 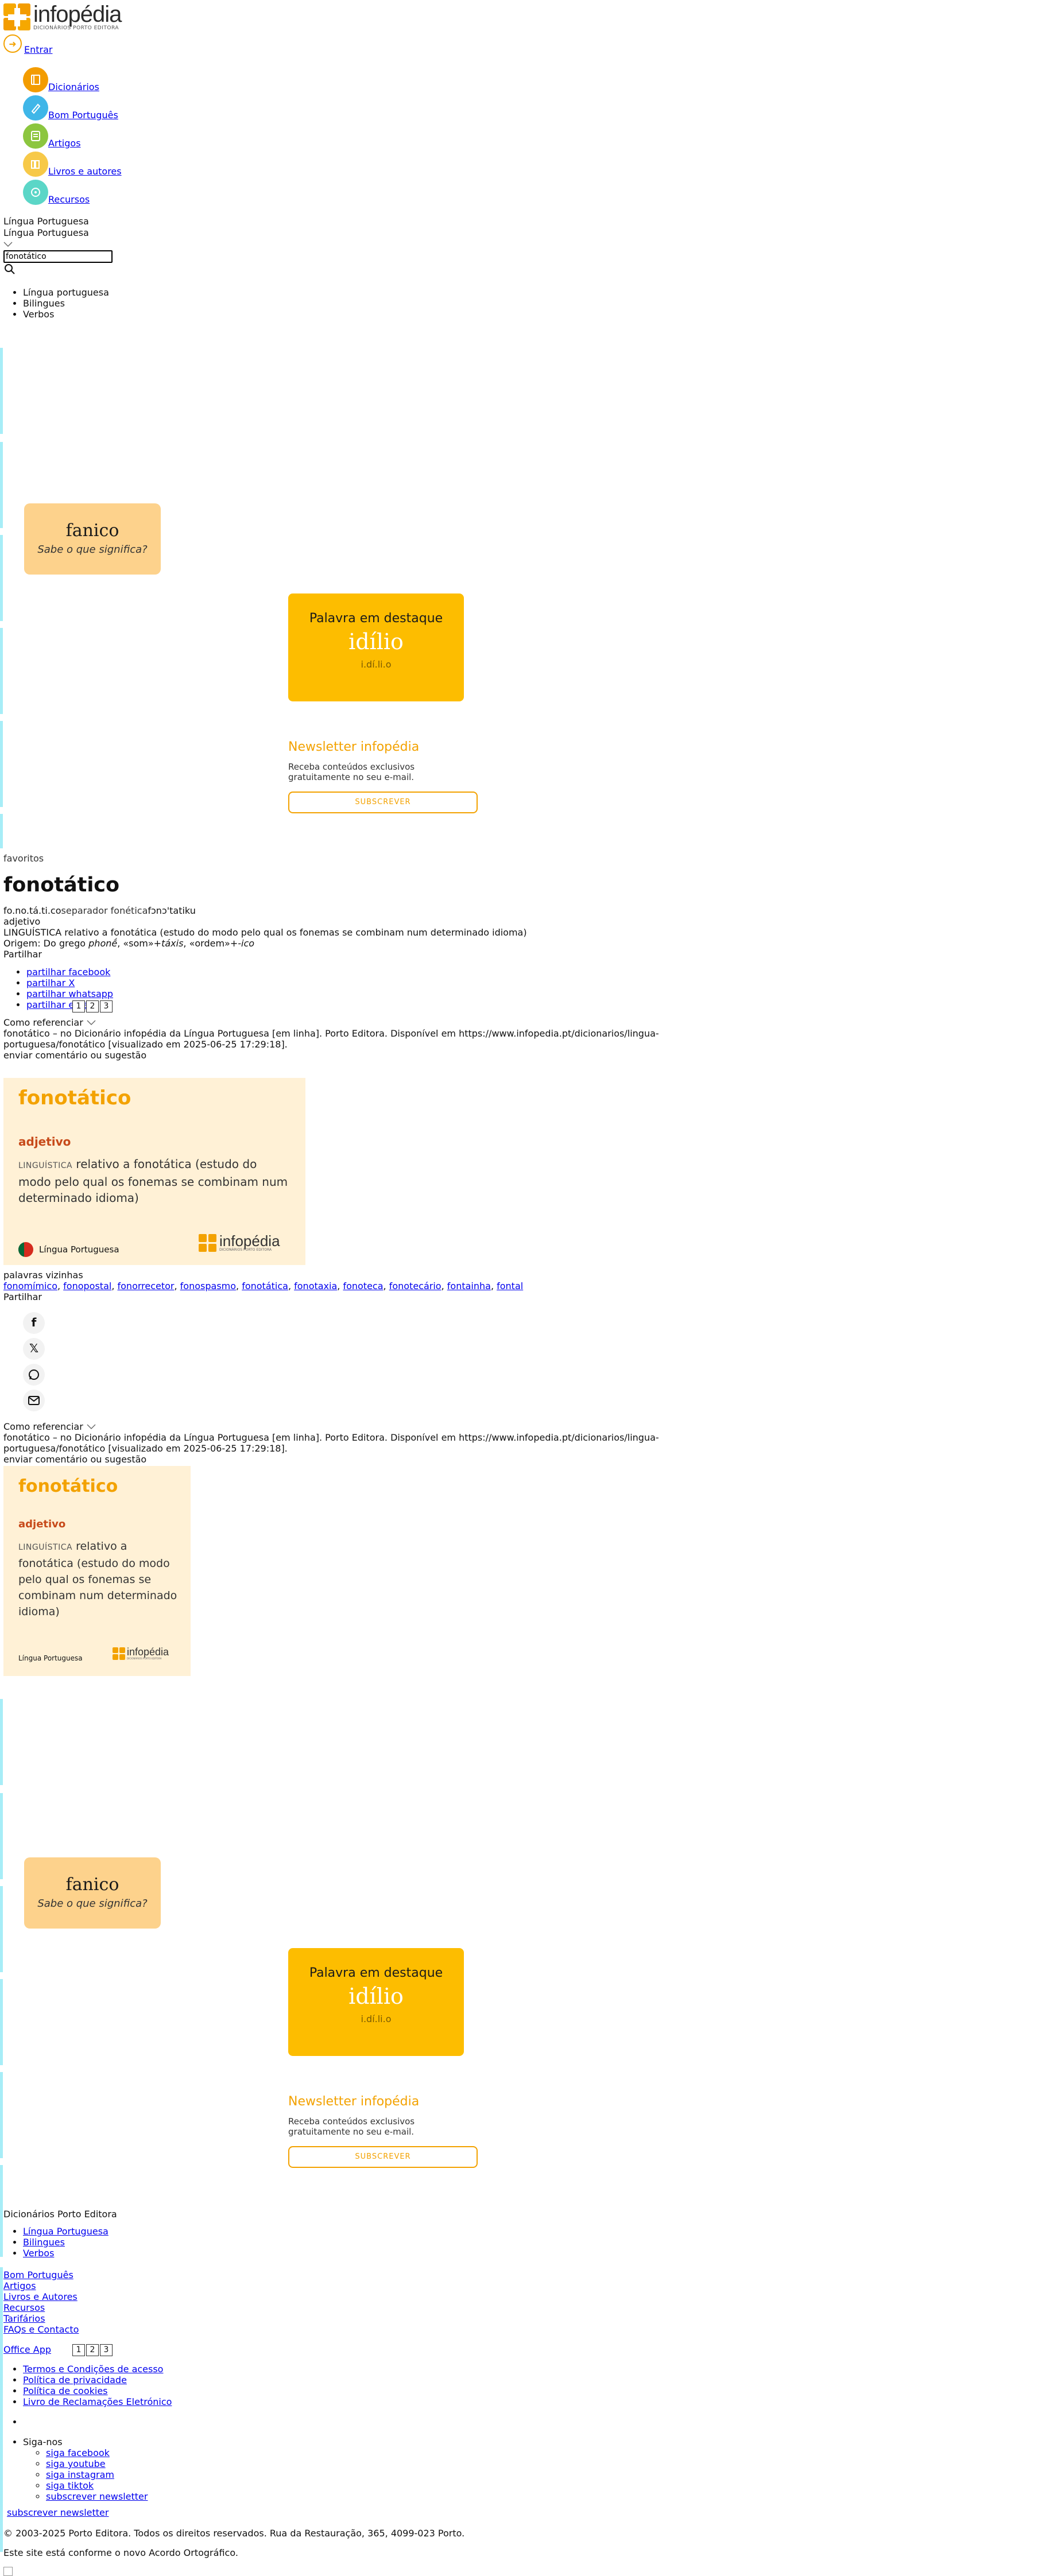 What do you see at coordinates (66, 303) in the screenshot?
I see `scope-bilingues: Bilingues` at bounding box center [66, 303].